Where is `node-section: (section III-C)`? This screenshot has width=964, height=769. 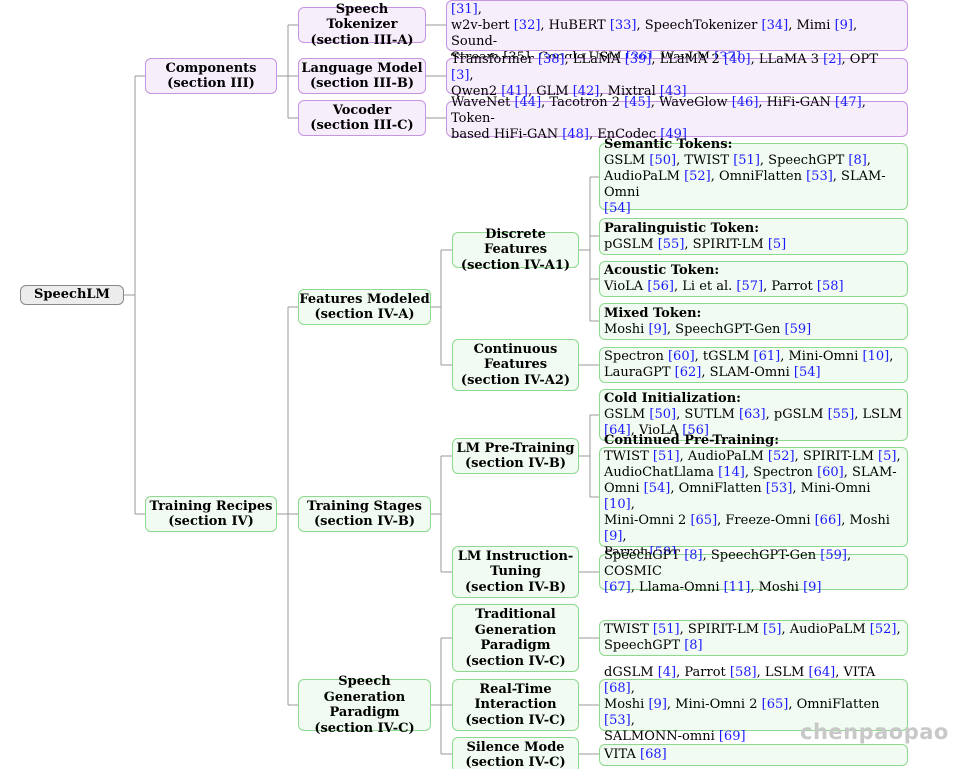
node-section: (section III-C) is located at coordinates (362, 125).